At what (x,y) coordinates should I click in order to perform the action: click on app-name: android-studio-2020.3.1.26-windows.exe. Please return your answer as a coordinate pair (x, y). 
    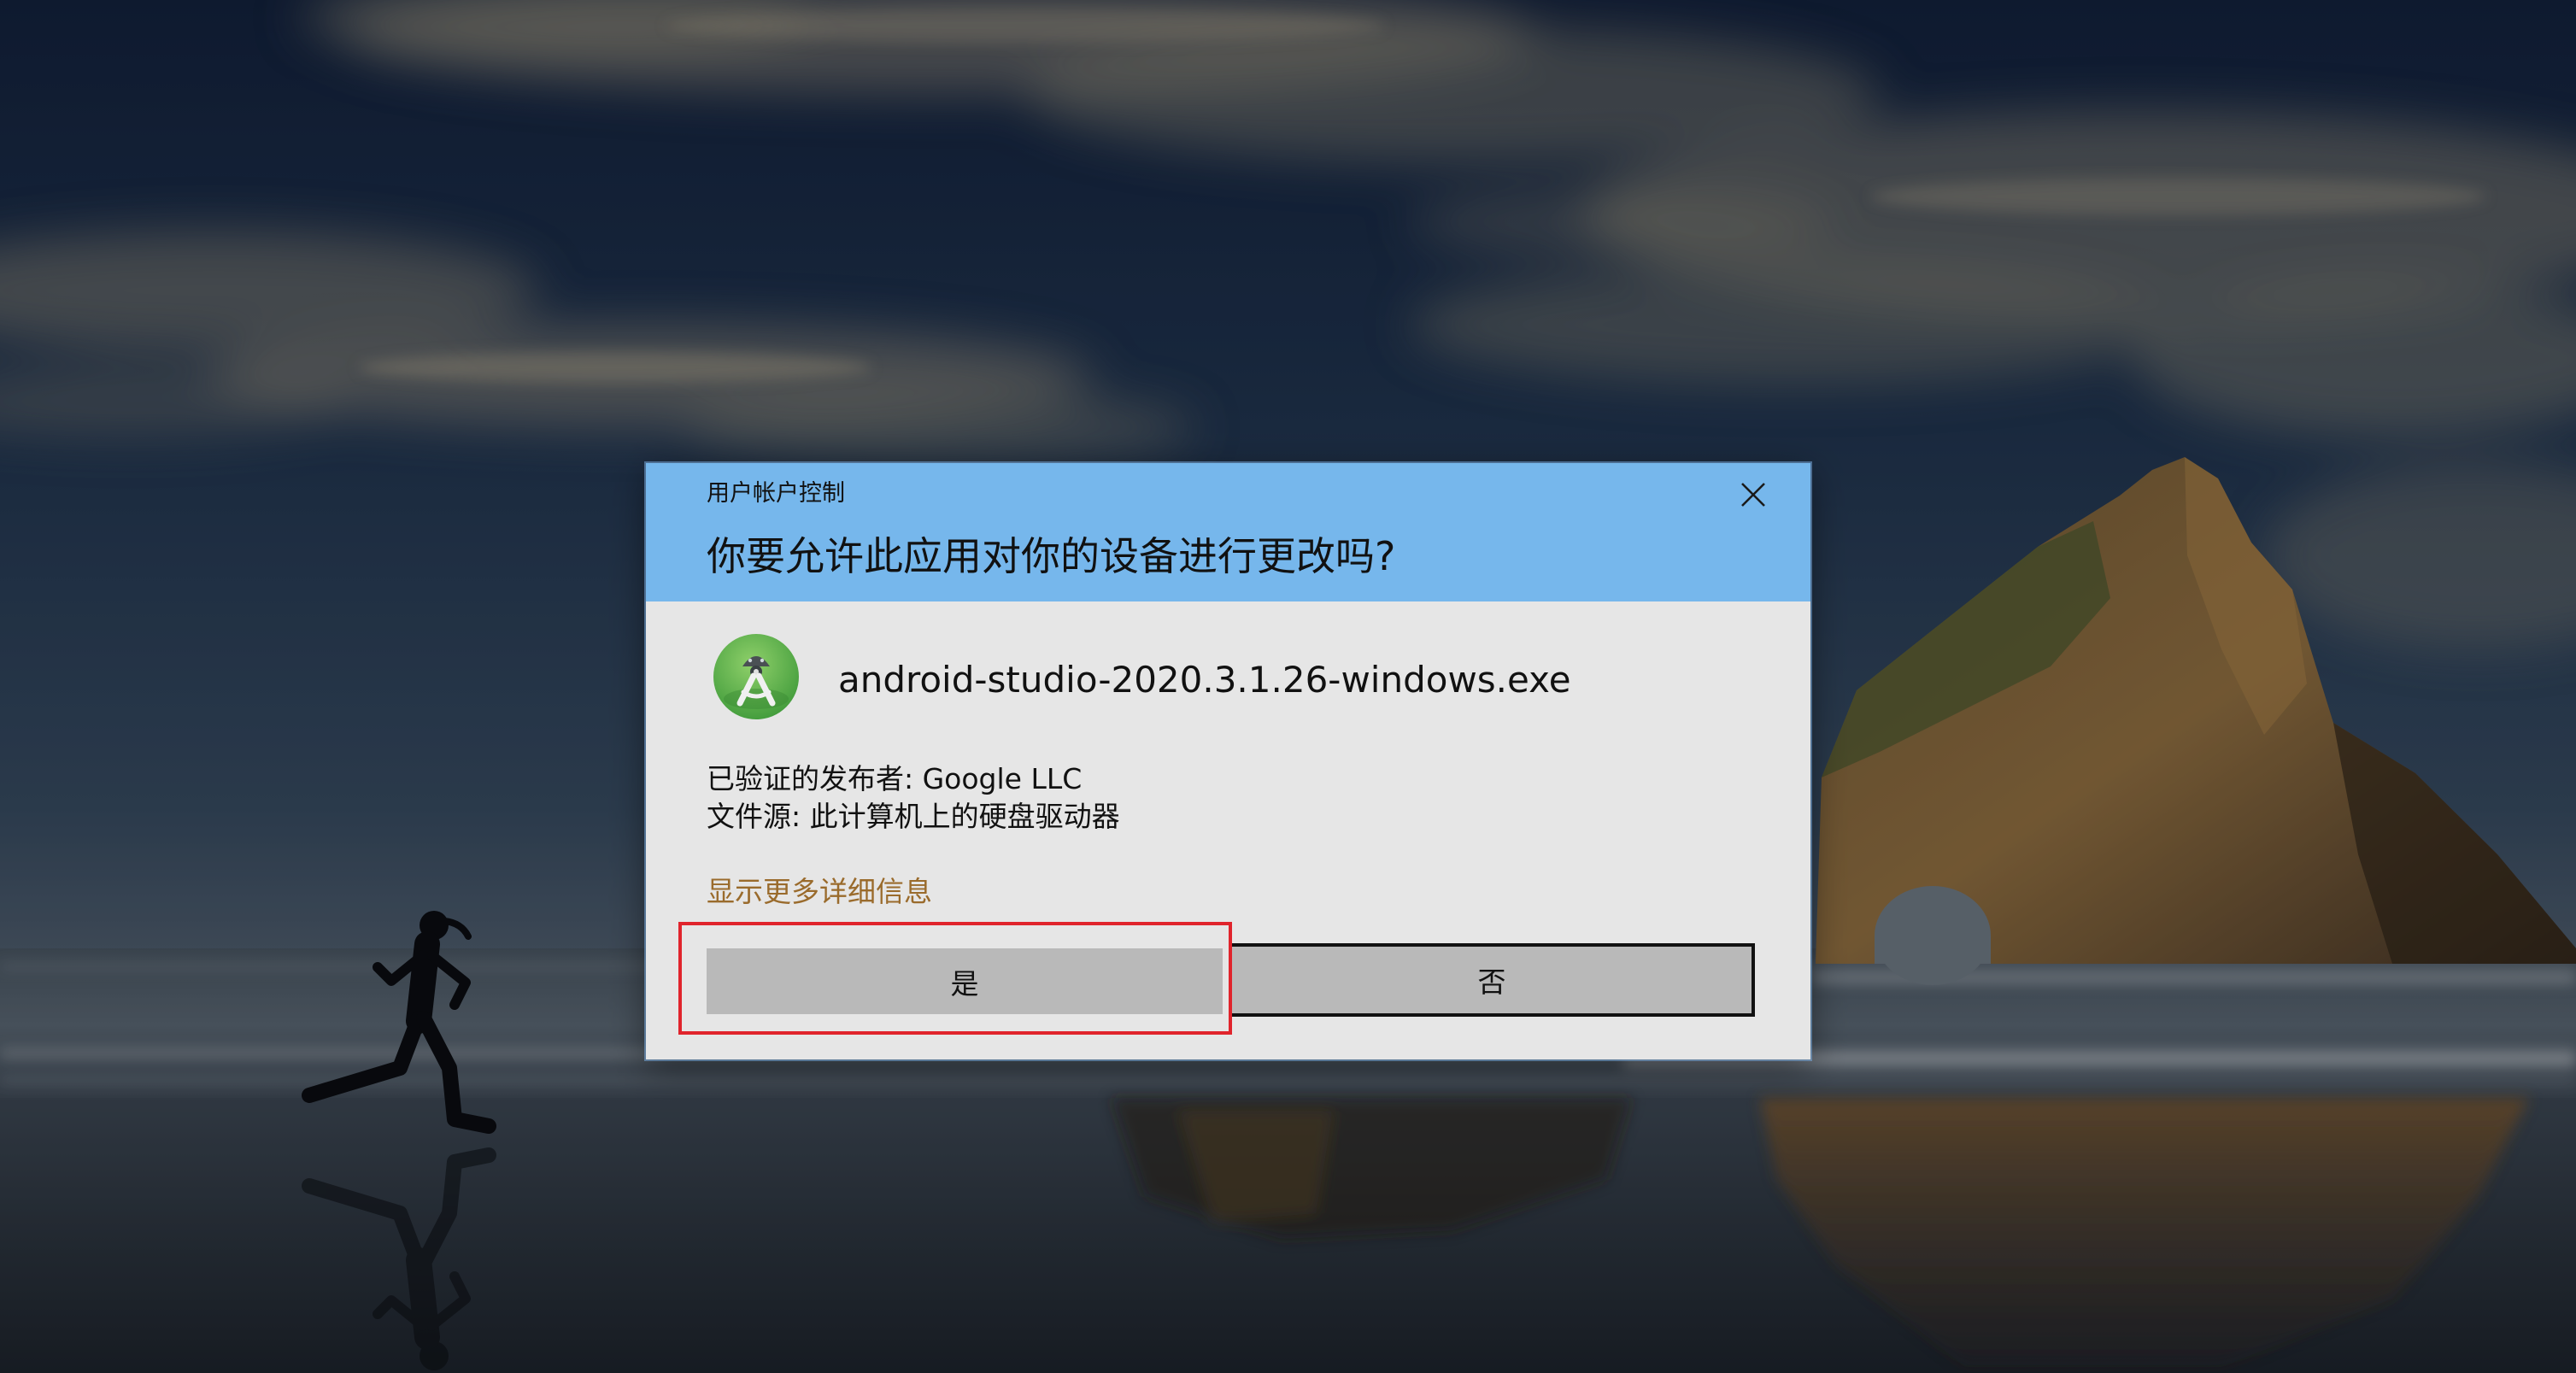
    Looking at the image, I should click on (1204, 680).